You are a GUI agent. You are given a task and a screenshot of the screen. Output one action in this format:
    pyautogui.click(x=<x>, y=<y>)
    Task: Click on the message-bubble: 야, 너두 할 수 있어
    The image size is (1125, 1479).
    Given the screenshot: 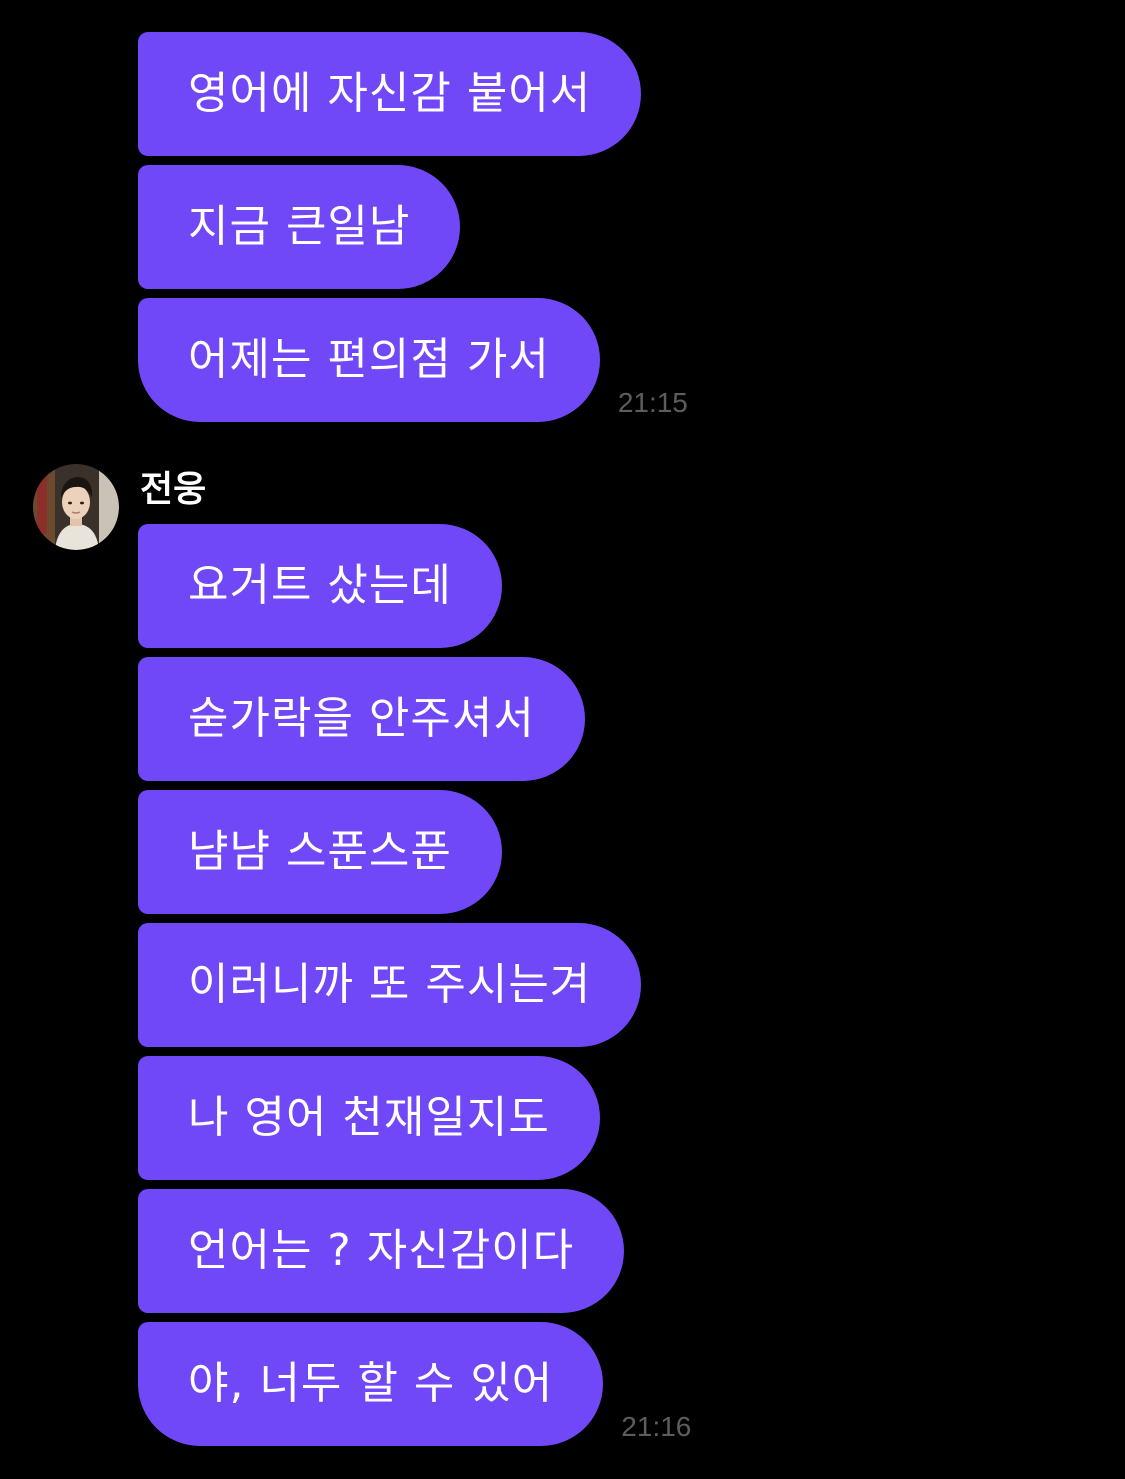 What is the action you would take?
    pyautogui.click(x=371, y=1384)
    